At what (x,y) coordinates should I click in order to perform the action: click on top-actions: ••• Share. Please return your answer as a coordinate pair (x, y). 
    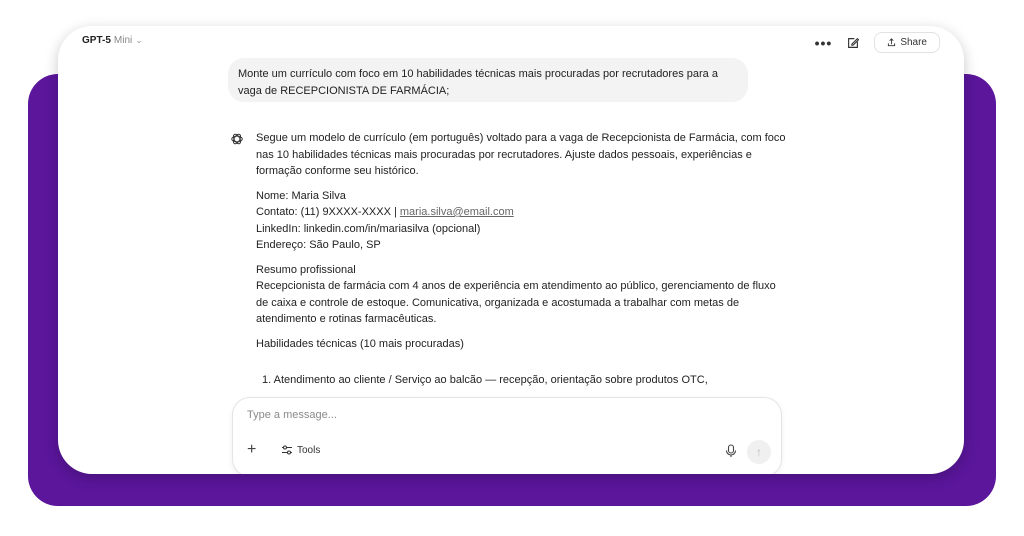
    Looking at the image, I should click on (877, 42).